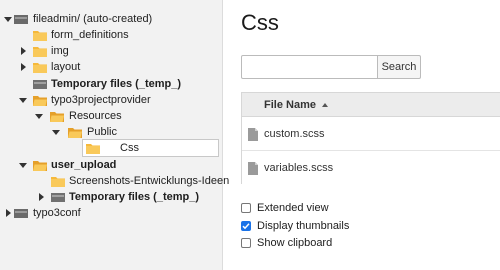  Describe the element at coordinates (325, 105) in the screenshot. I see `sort-ascending-icon` at that location.